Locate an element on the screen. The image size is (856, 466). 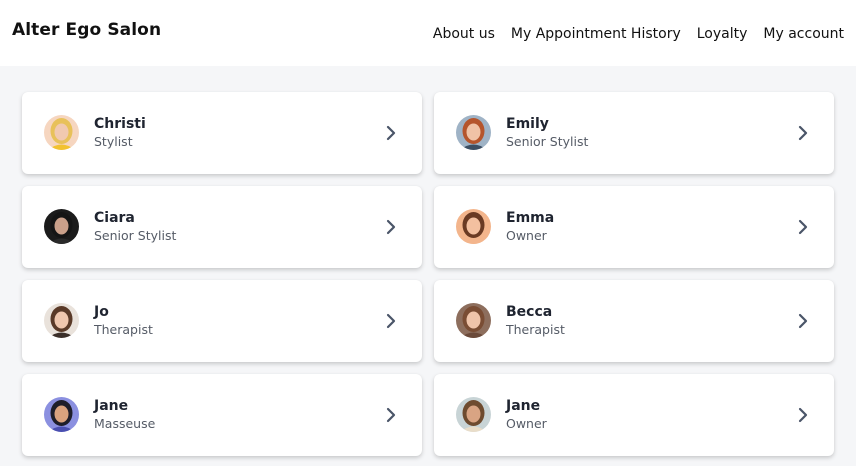
staff-name: Christi is located at coordinates (120, 124).